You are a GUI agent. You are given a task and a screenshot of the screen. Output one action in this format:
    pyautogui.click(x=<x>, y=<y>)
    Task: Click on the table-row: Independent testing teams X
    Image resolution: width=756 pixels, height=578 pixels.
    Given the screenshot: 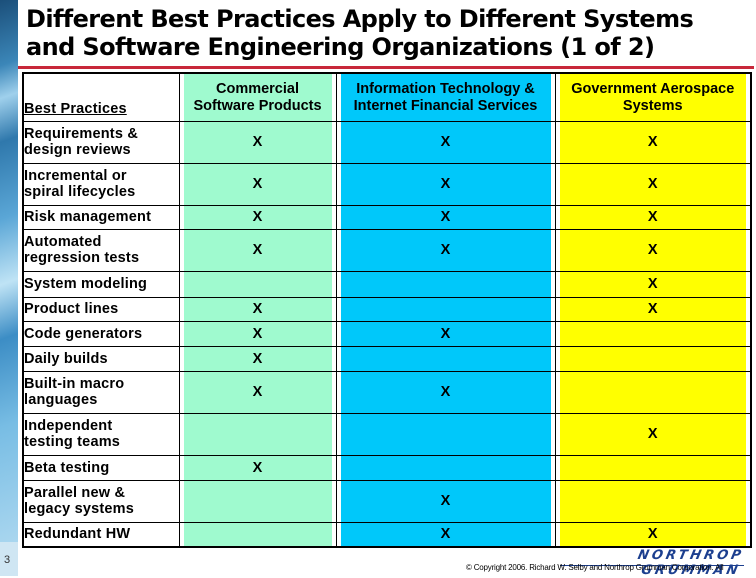 What is the action you would take?
    pyautogui.click(x=387, y=434)
    